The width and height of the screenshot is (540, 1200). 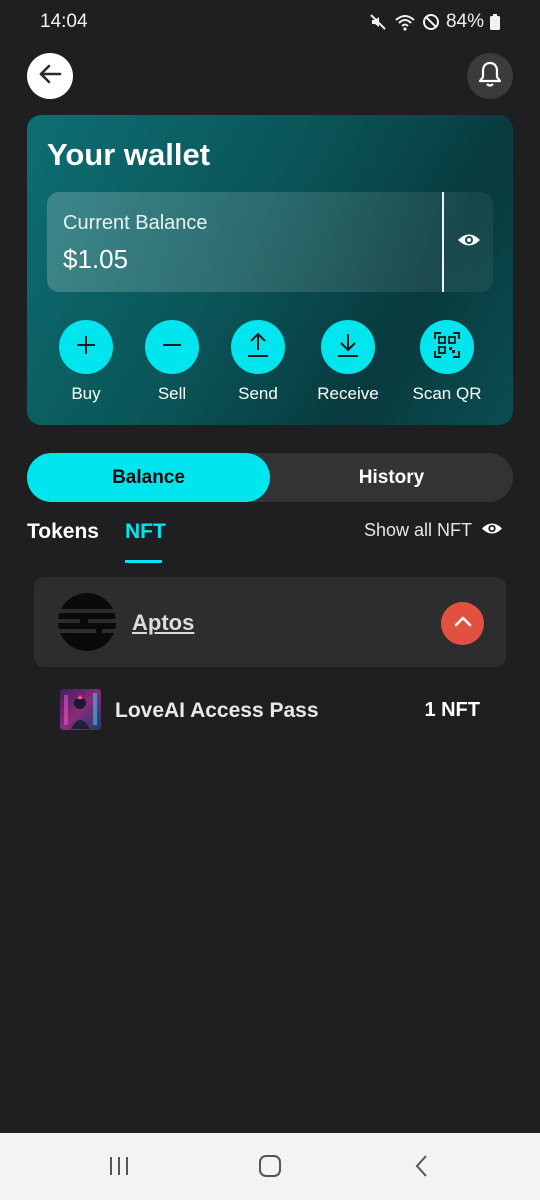 I want to click on tab-nft-underline, so click(x=143, y=561).